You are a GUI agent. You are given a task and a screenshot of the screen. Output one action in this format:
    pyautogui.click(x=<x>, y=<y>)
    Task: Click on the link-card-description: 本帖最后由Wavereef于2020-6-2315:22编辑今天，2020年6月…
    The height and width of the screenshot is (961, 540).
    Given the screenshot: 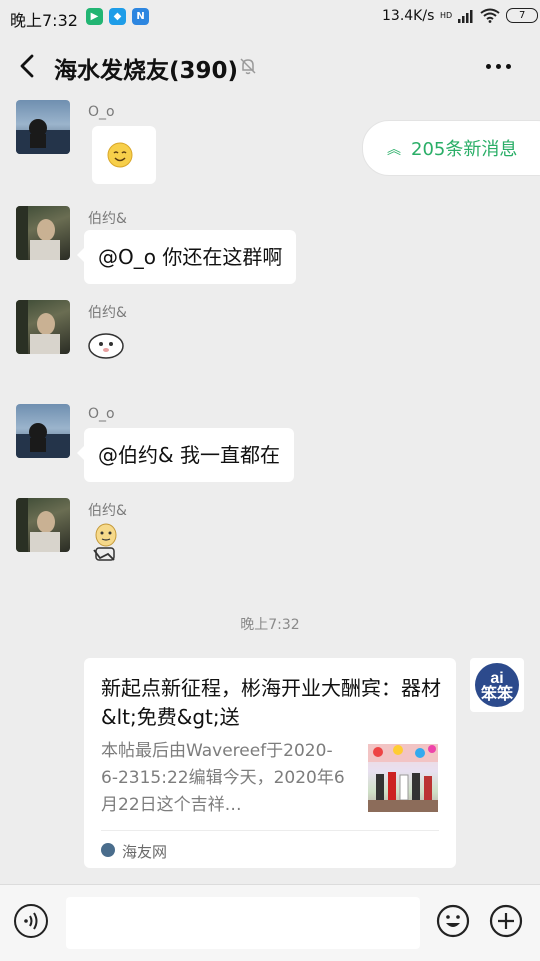 What is the action you would take?
    pyautogui.click(x=223, y=778)
    